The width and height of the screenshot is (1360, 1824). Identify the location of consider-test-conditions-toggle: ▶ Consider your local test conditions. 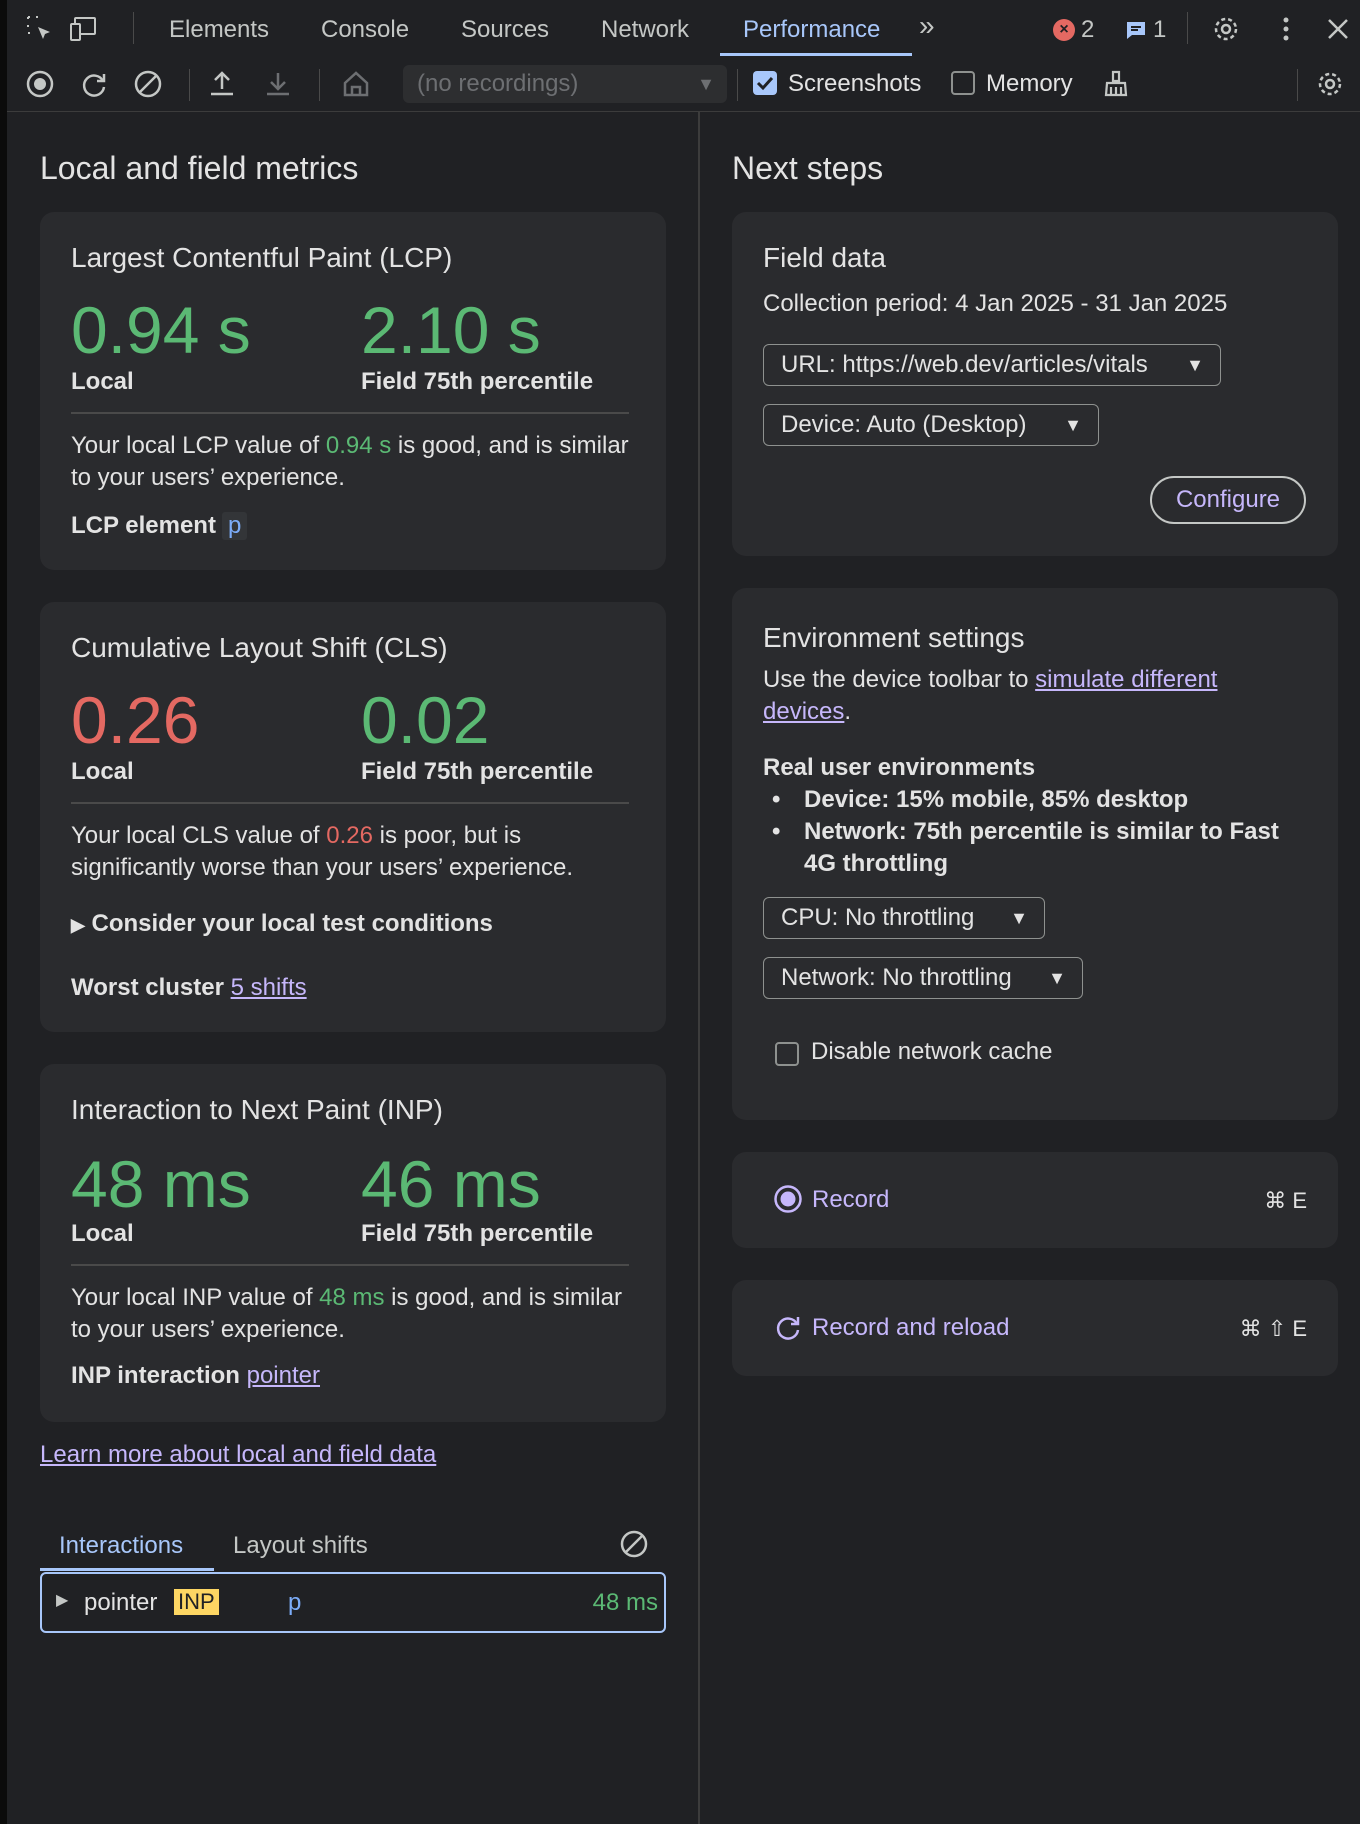
(282, 924).